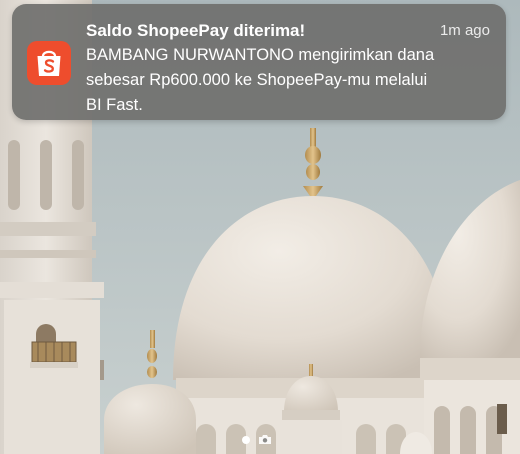  I want to click on page-dot, so click(246, 439).